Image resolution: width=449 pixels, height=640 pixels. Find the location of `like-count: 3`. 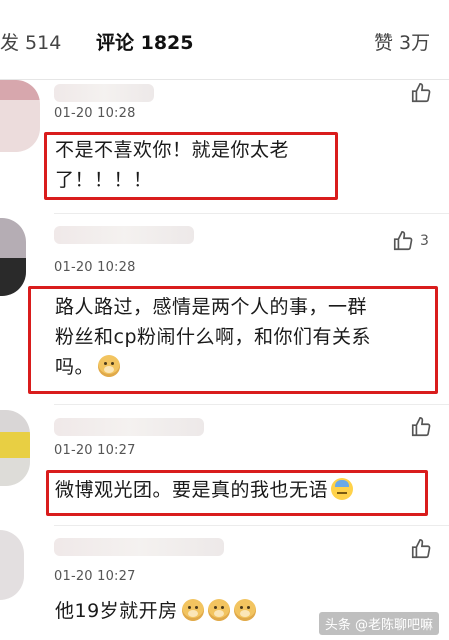

like-count: 3 is located at coordinates (424, 241).